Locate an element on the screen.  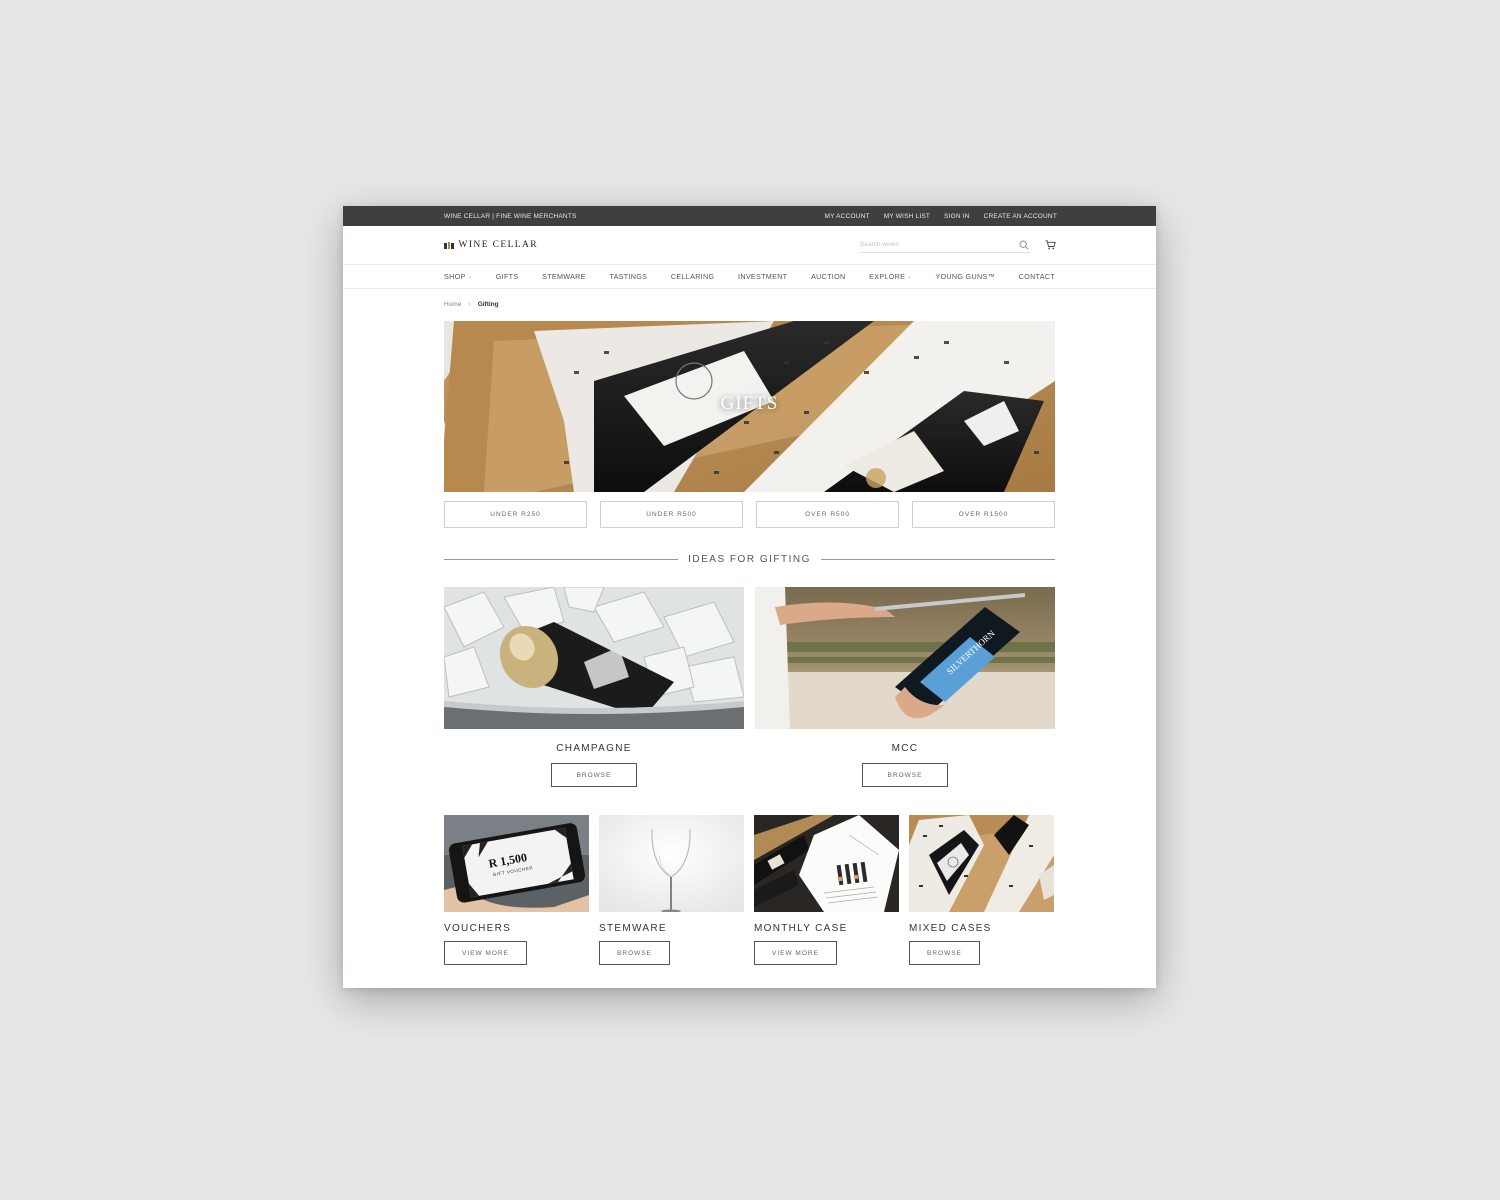
nav-item-explore: EXPLORE ⌄ is located at coordinates (890, 276).